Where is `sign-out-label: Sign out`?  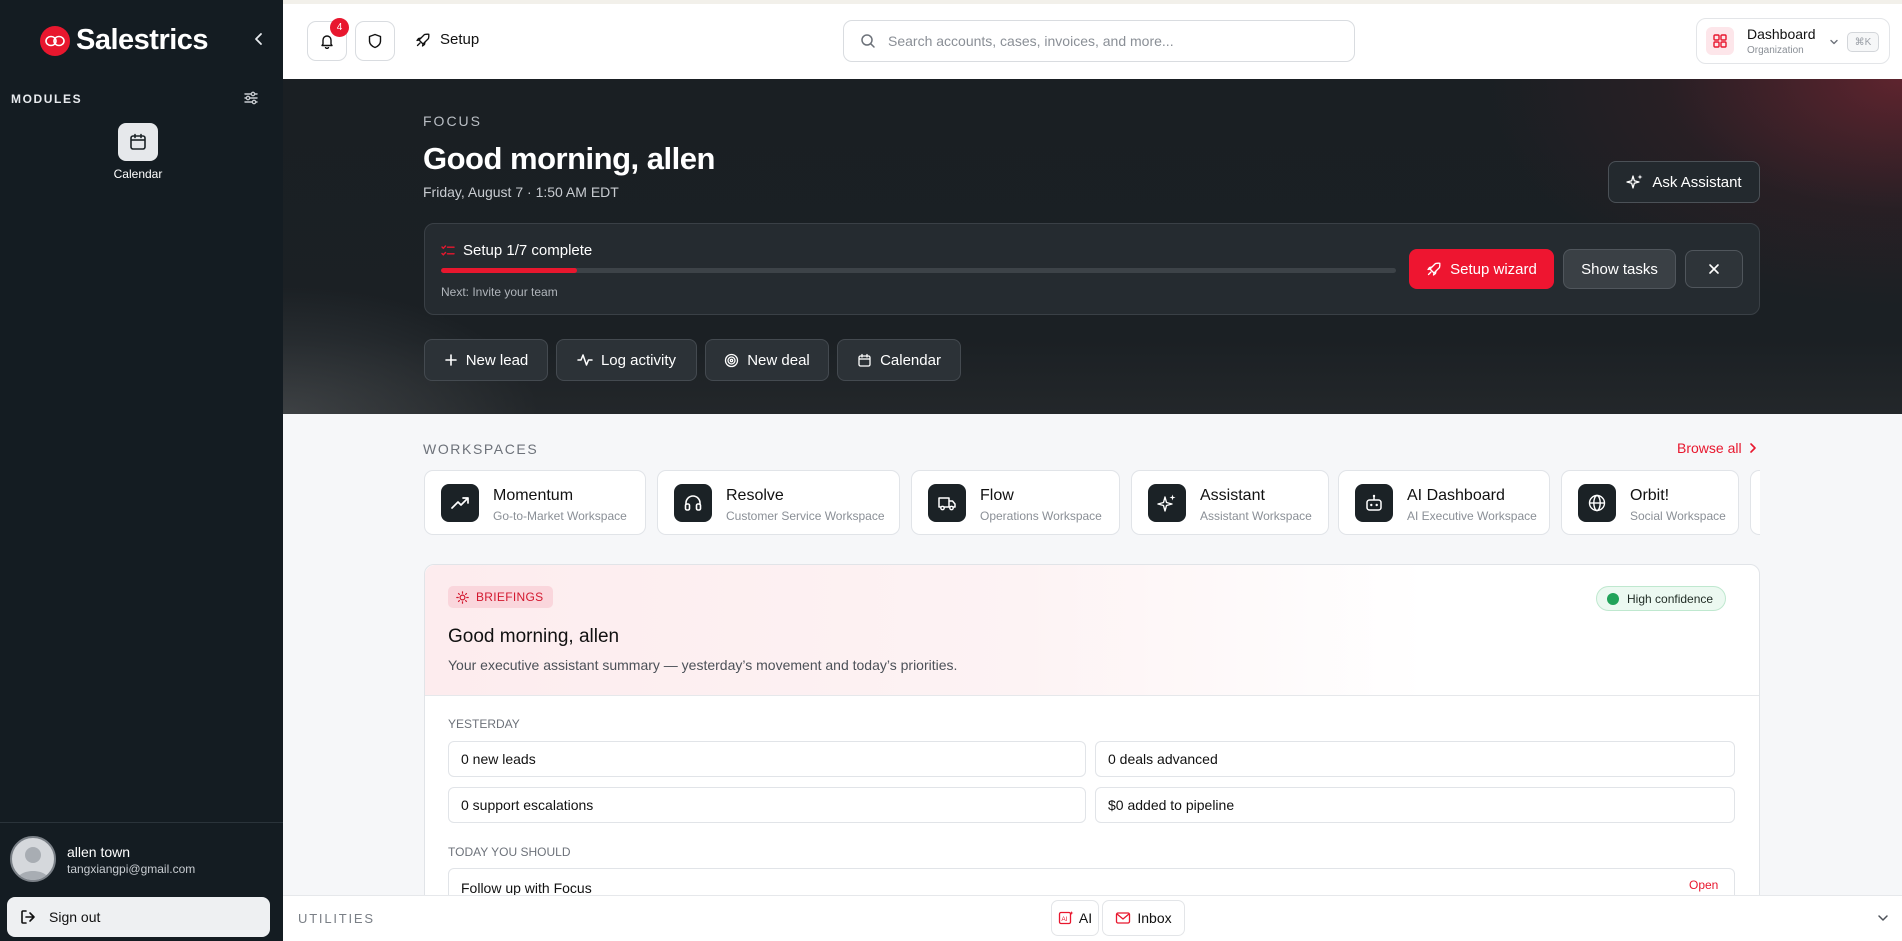 sign-out-label: Sign out is located at coordinates (75, 917).